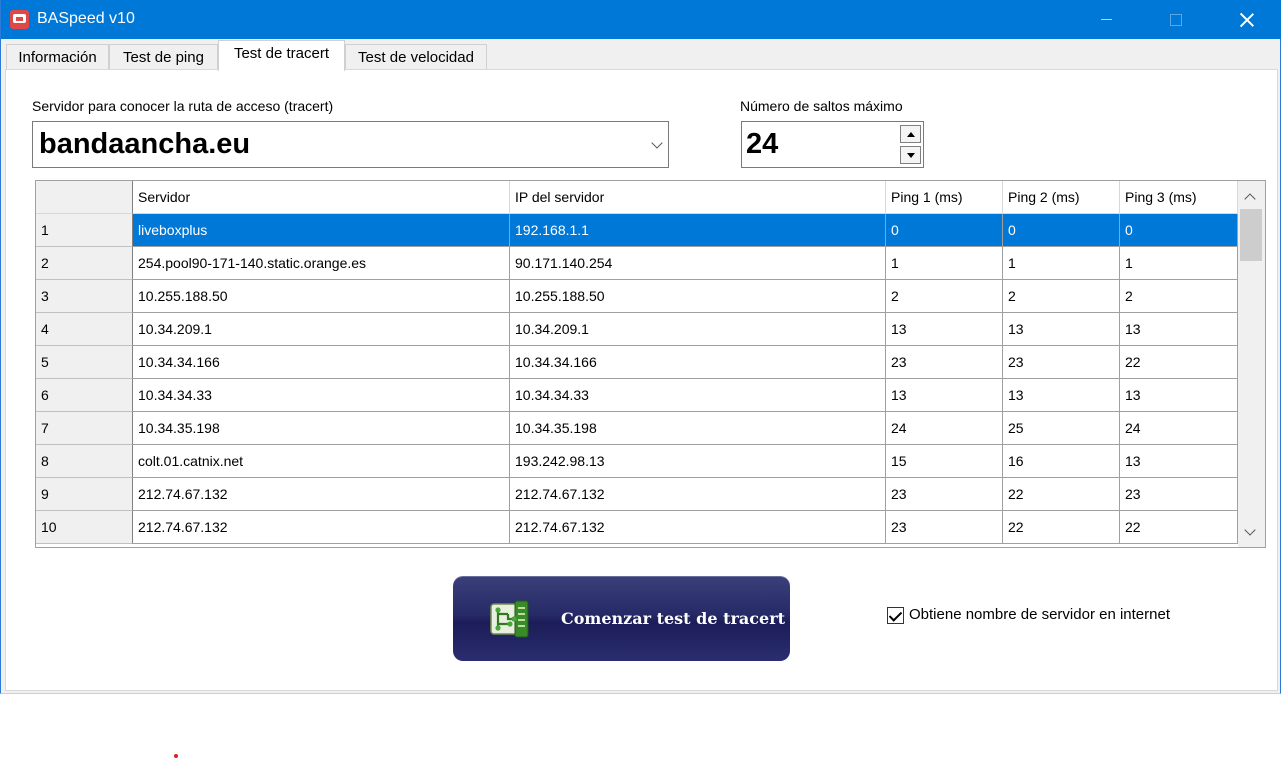 This screenshot has height=761, width=1281. Describe the element at coordinates (1061, 230) in the screenshot. I see `ping2-cell: 0` at that location.